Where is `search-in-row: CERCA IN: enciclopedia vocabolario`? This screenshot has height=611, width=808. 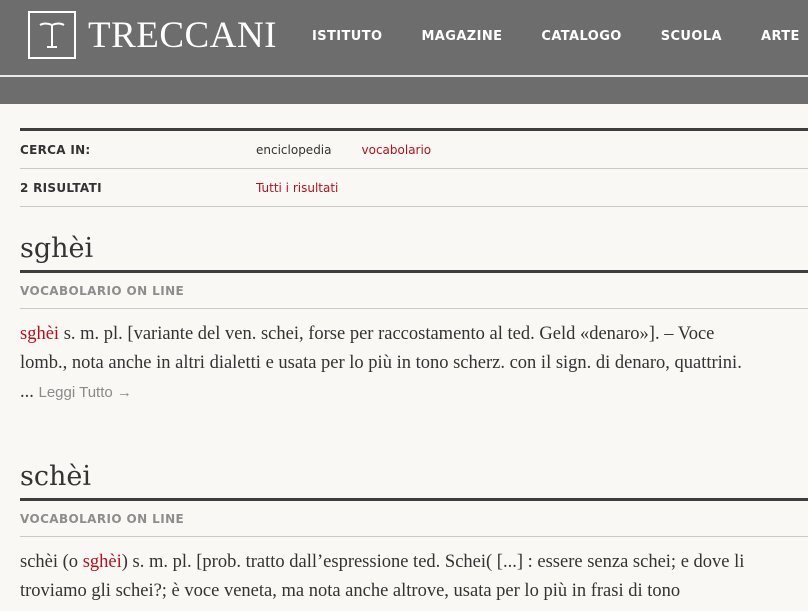
search-in-row: CERCA IN: enciclopedia vocabolario is located at coordinates (414, 149).